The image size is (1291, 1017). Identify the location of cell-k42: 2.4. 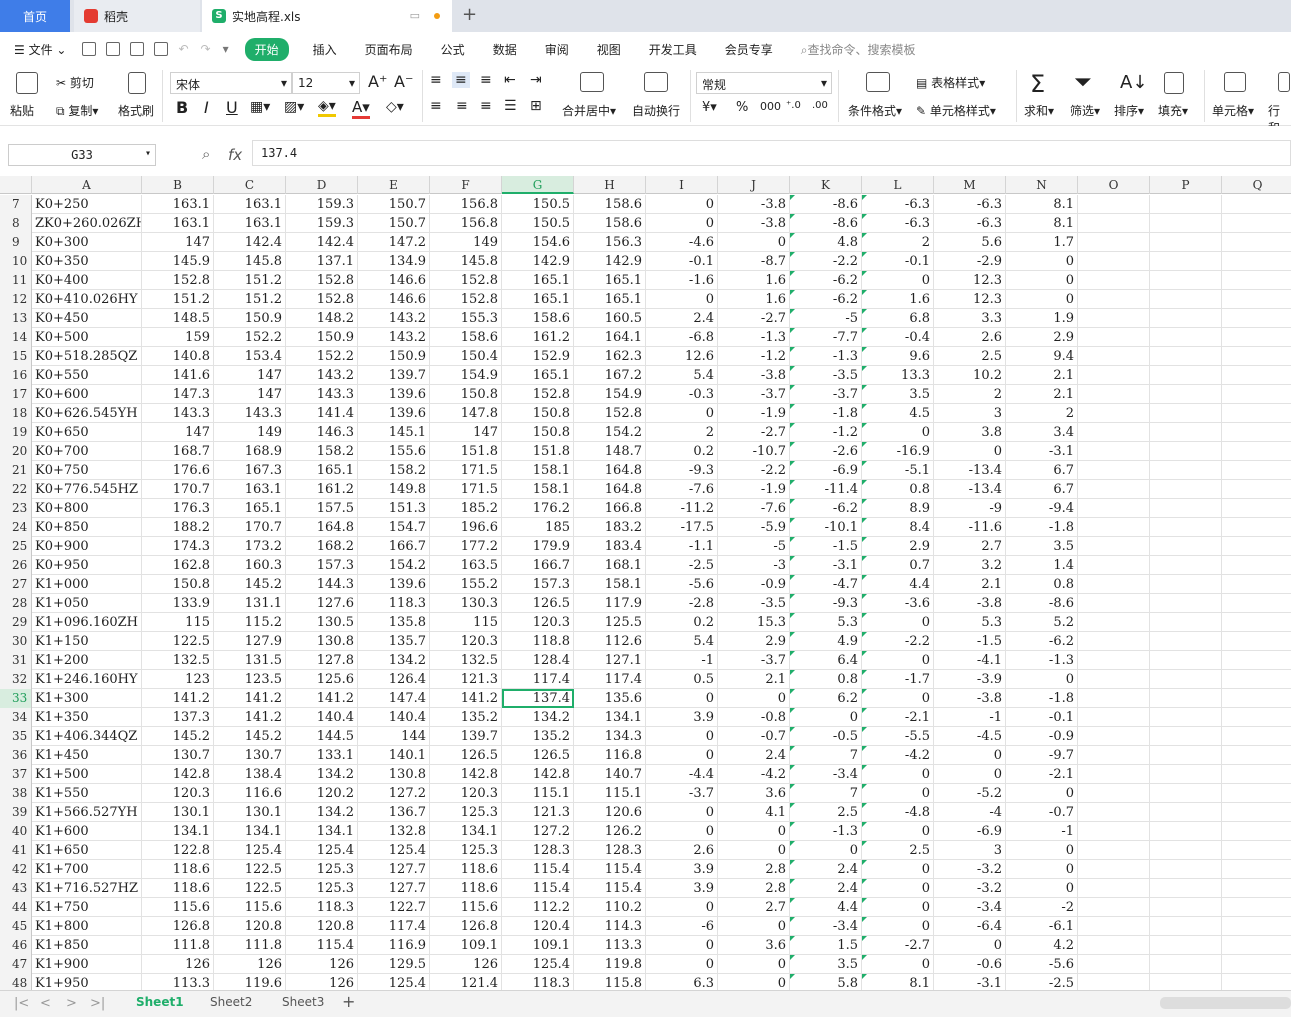
(826, 869).